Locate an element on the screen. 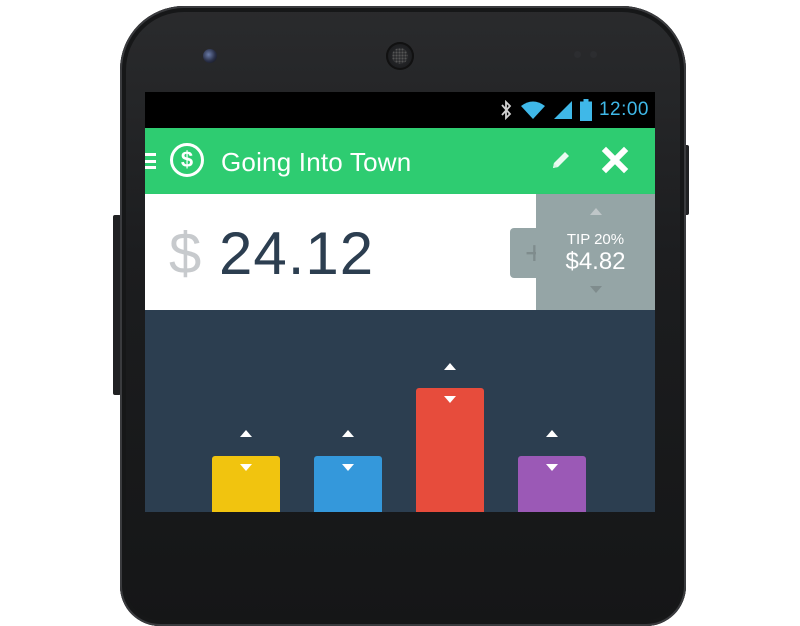  page-title: Going Into Town is located at coordinates (316, 162).